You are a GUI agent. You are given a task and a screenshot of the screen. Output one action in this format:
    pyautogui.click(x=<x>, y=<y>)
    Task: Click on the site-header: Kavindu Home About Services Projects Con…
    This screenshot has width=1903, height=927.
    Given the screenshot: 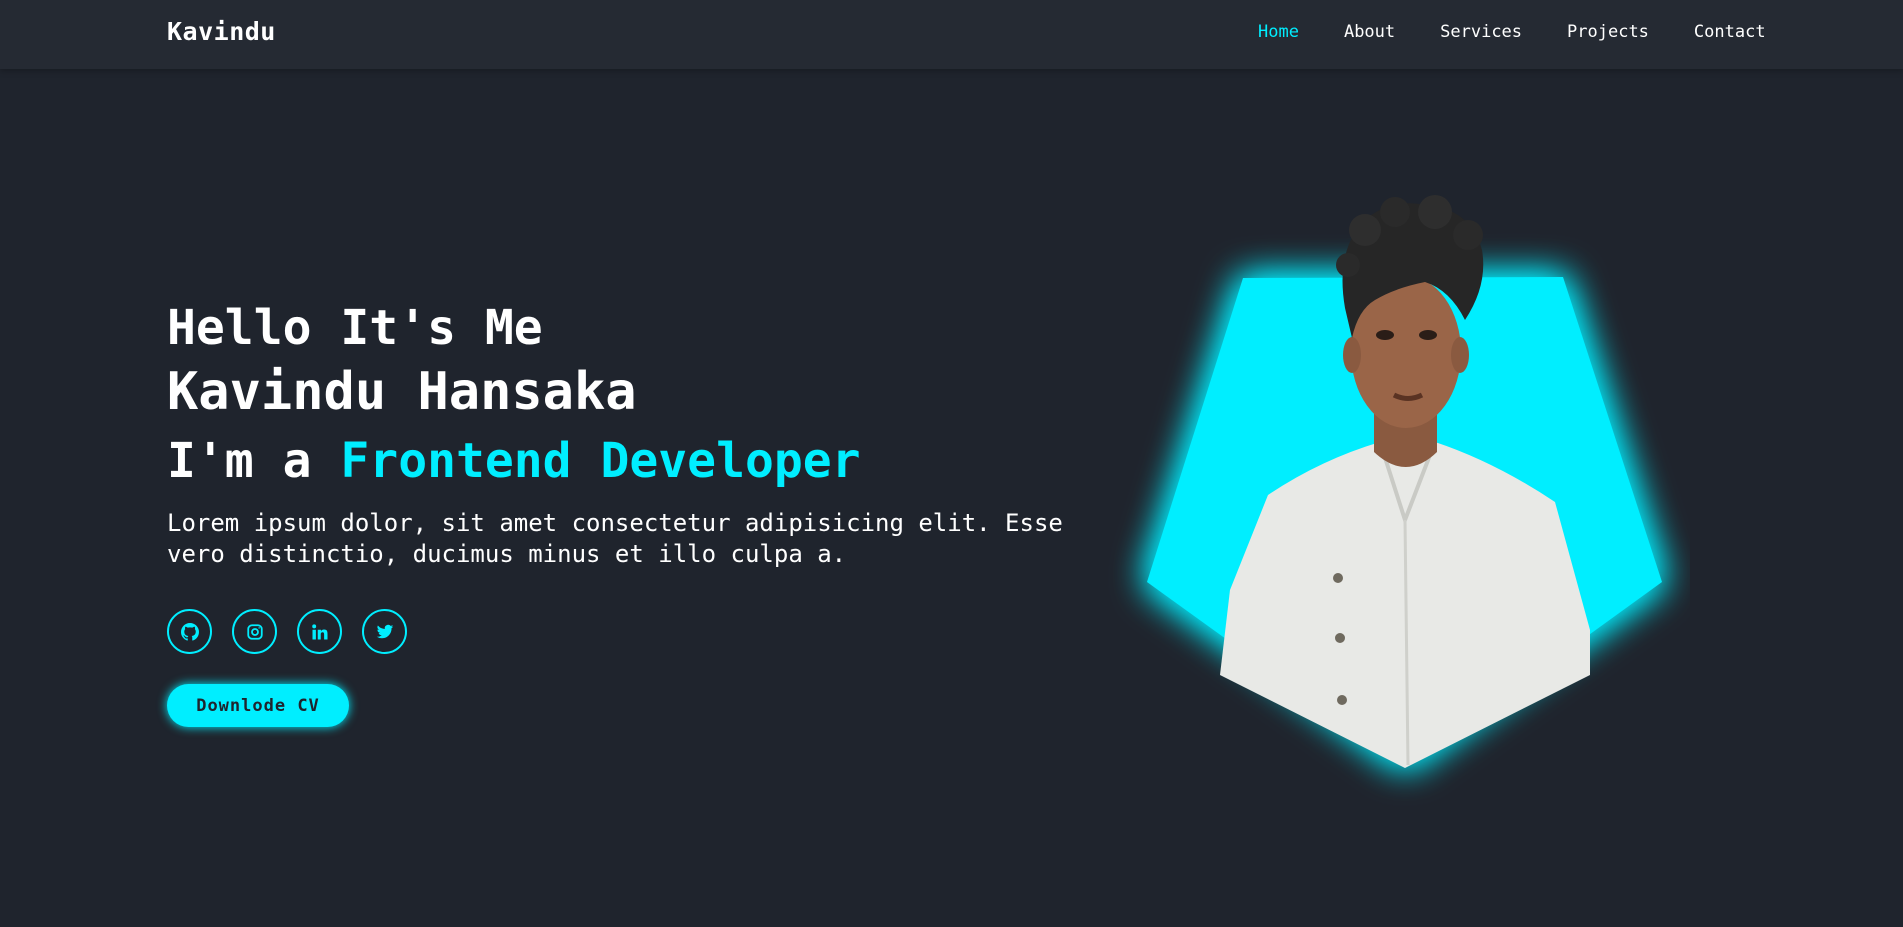 What is the action you would take?
    pyautogui.click(x=951, y=34)
    